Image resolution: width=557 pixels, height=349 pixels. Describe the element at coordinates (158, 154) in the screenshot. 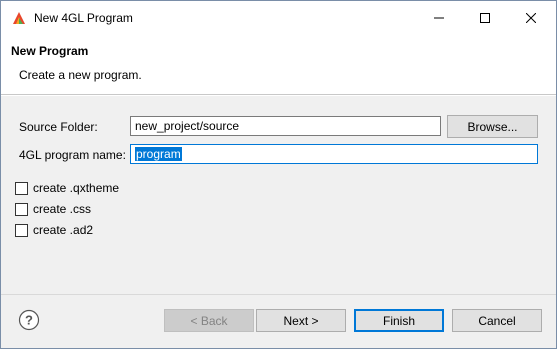

I see `program-name-selection: program` at that location.